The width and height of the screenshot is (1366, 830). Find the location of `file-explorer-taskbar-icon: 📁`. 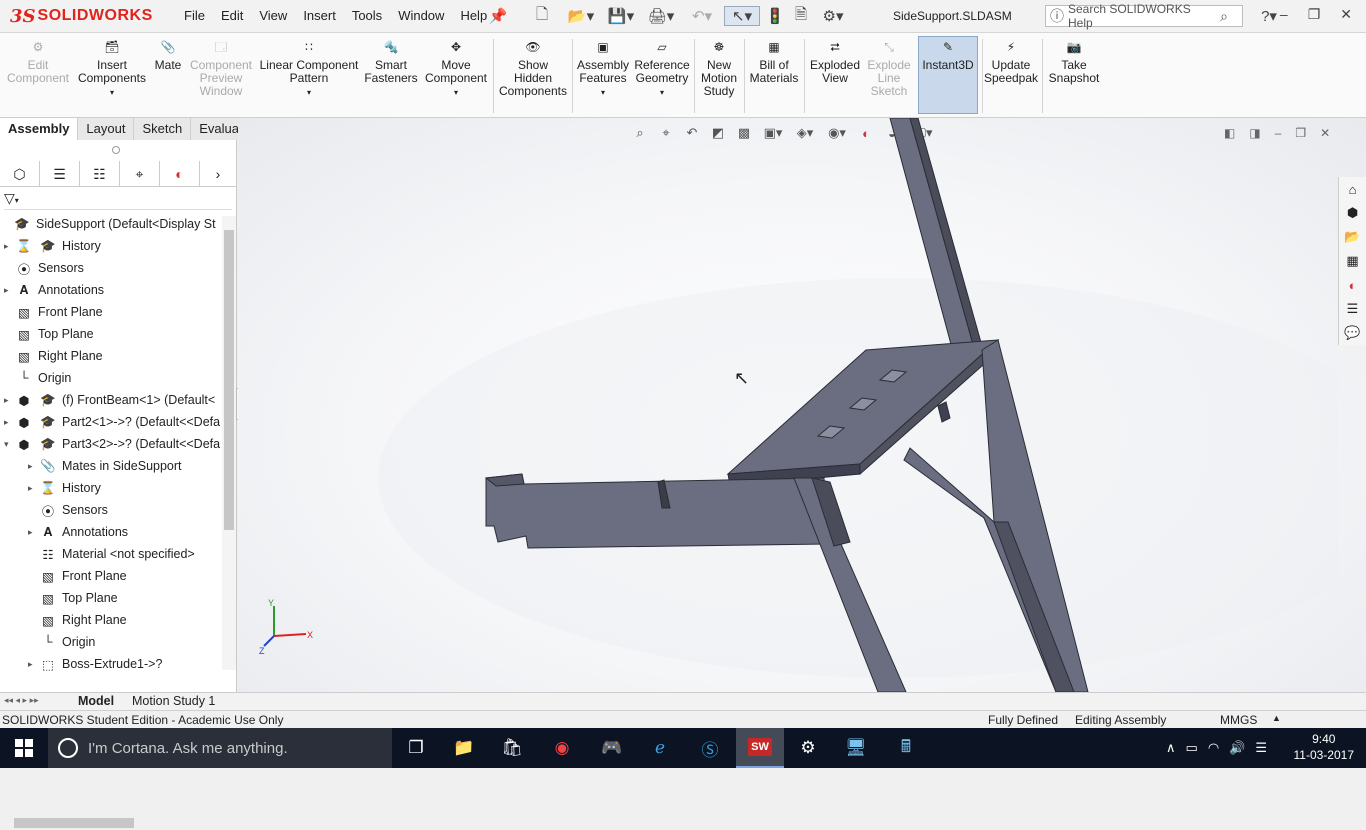

file-explorer-taskbar-icon: 📁 is located at coordinates (464, 748).